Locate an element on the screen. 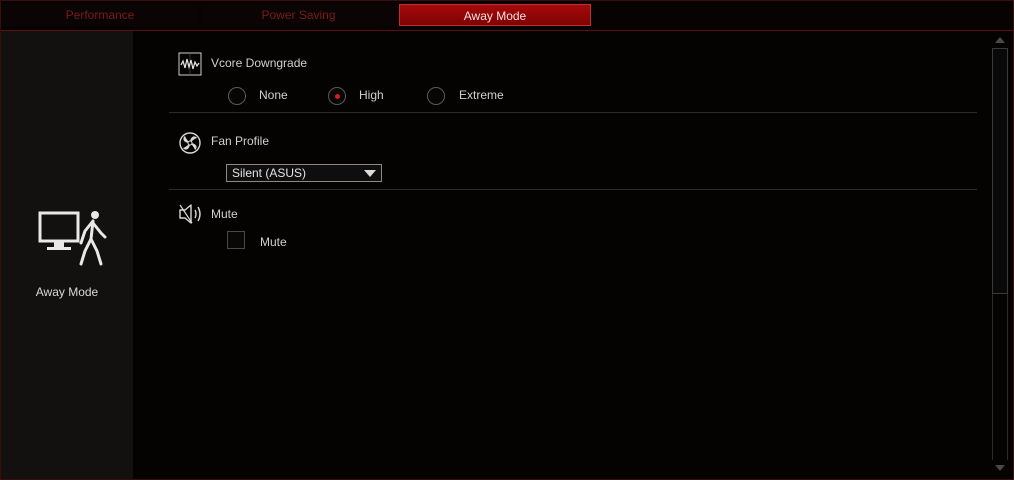  radio-extreme is located at coordinates (436, 96).